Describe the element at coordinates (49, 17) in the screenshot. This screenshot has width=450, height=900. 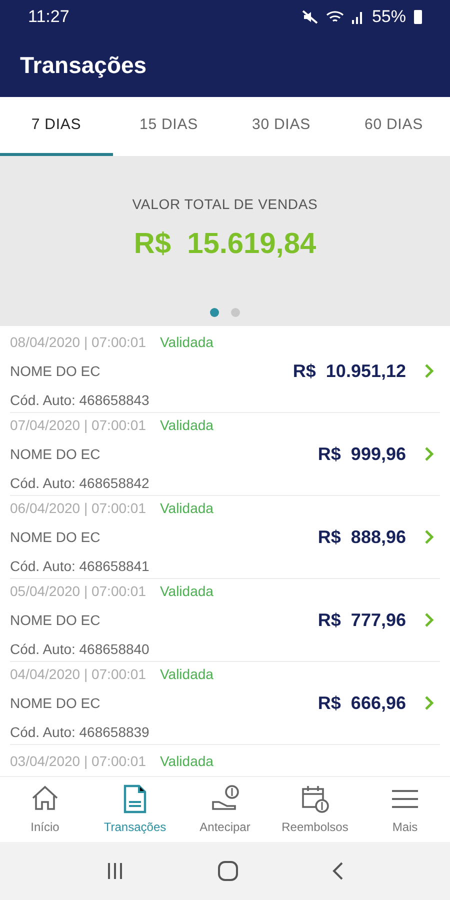
I see `status-time: 11:27` at that location.